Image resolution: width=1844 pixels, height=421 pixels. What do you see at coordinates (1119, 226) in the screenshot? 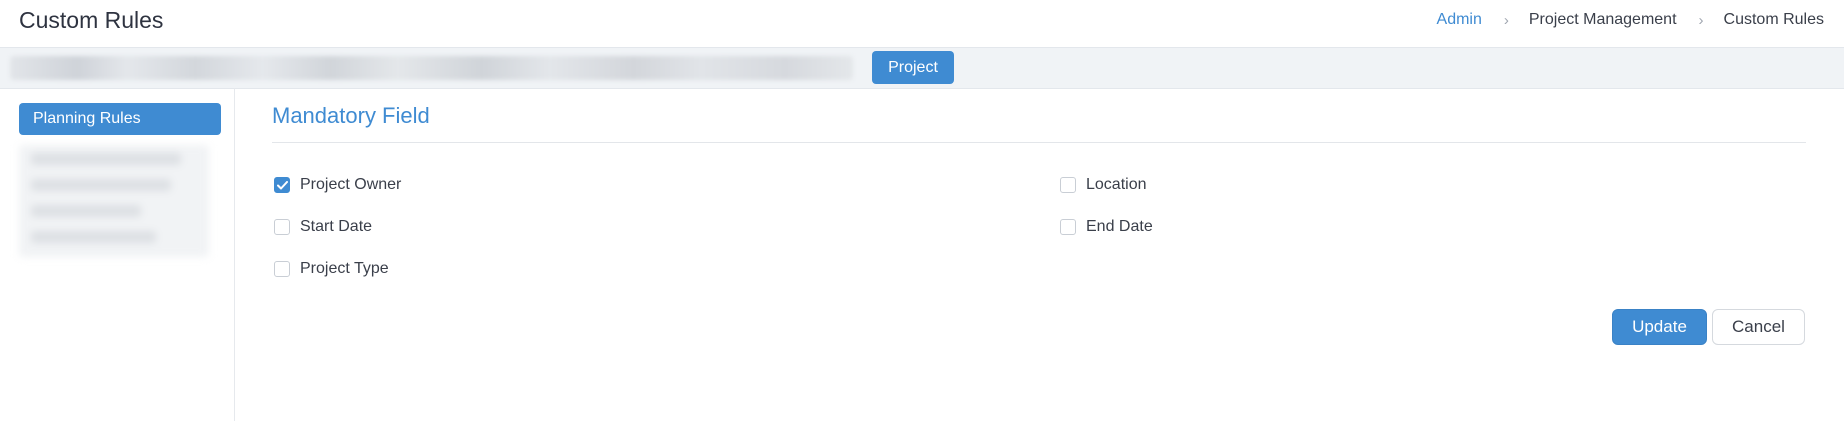
I see `field-label: End Date` at bounding box center [1119, 226].